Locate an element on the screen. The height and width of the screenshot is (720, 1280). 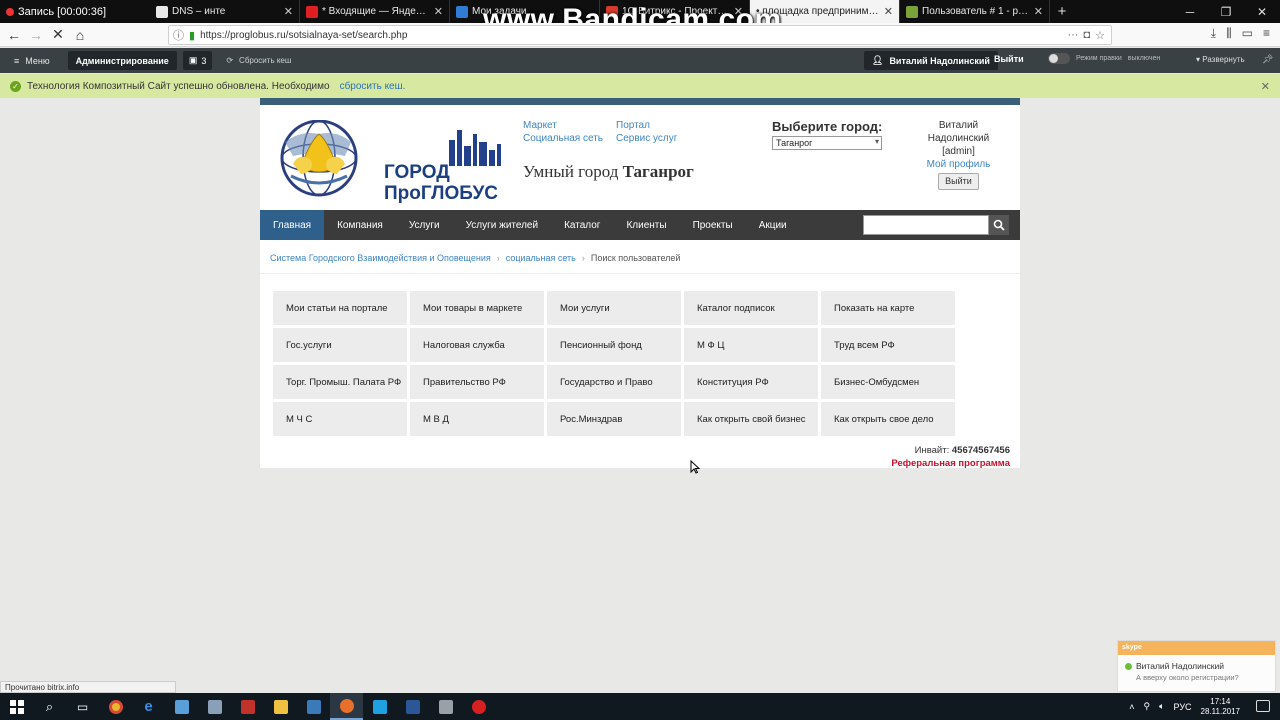
language-indicator: РУС is located at coordinates (1183, 707).